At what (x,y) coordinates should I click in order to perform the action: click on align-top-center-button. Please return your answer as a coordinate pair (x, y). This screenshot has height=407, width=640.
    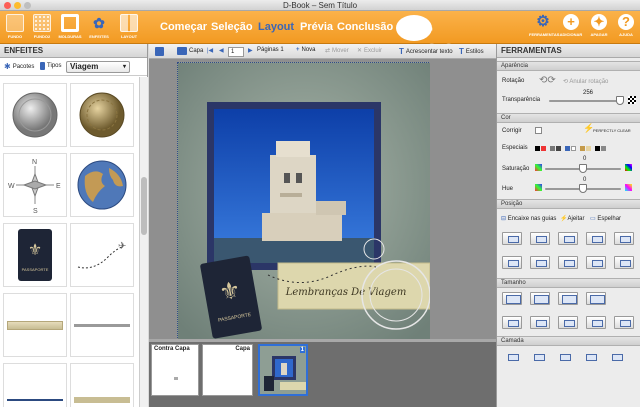
    Looking at the image, I should click on (540, 238).